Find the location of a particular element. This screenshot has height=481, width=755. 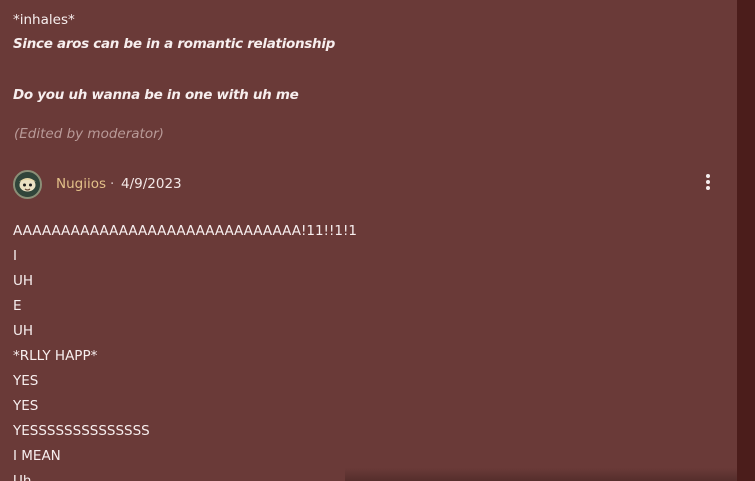

kebab-menu-icon is located at coordinates (708, 181).